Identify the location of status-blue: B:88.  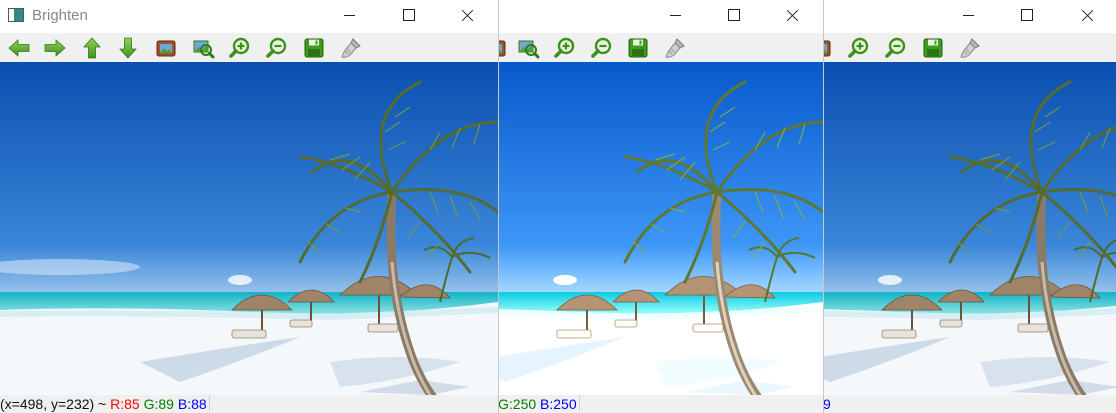
(192, 404).